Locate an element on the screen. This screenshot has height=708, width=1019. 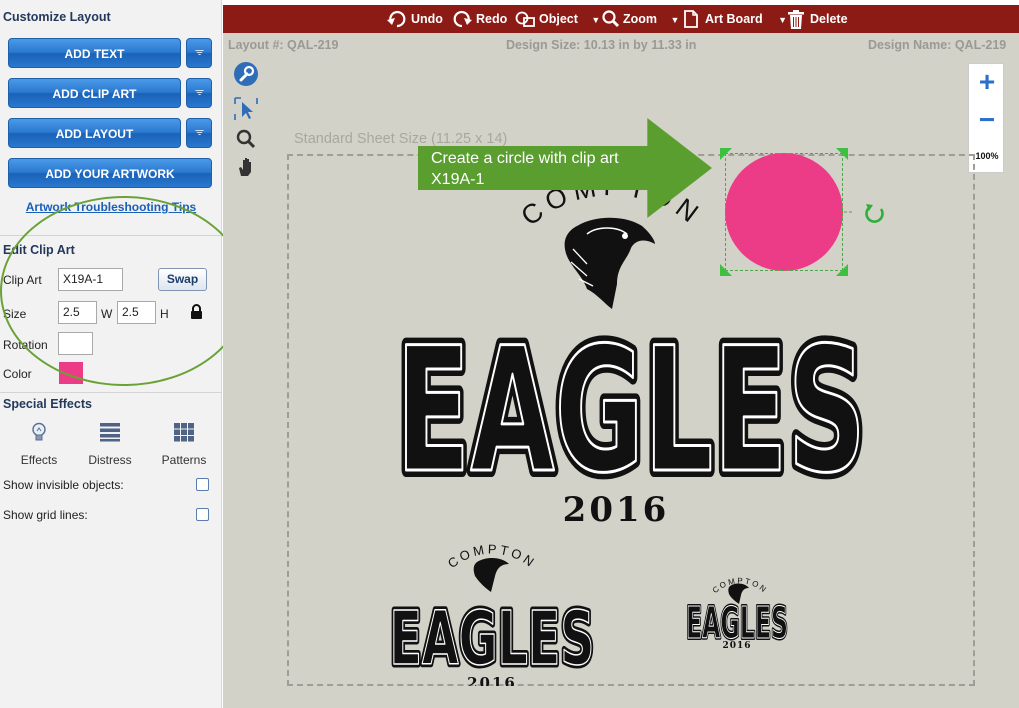
distress-label: Distress is located at coordinates (110, 460).